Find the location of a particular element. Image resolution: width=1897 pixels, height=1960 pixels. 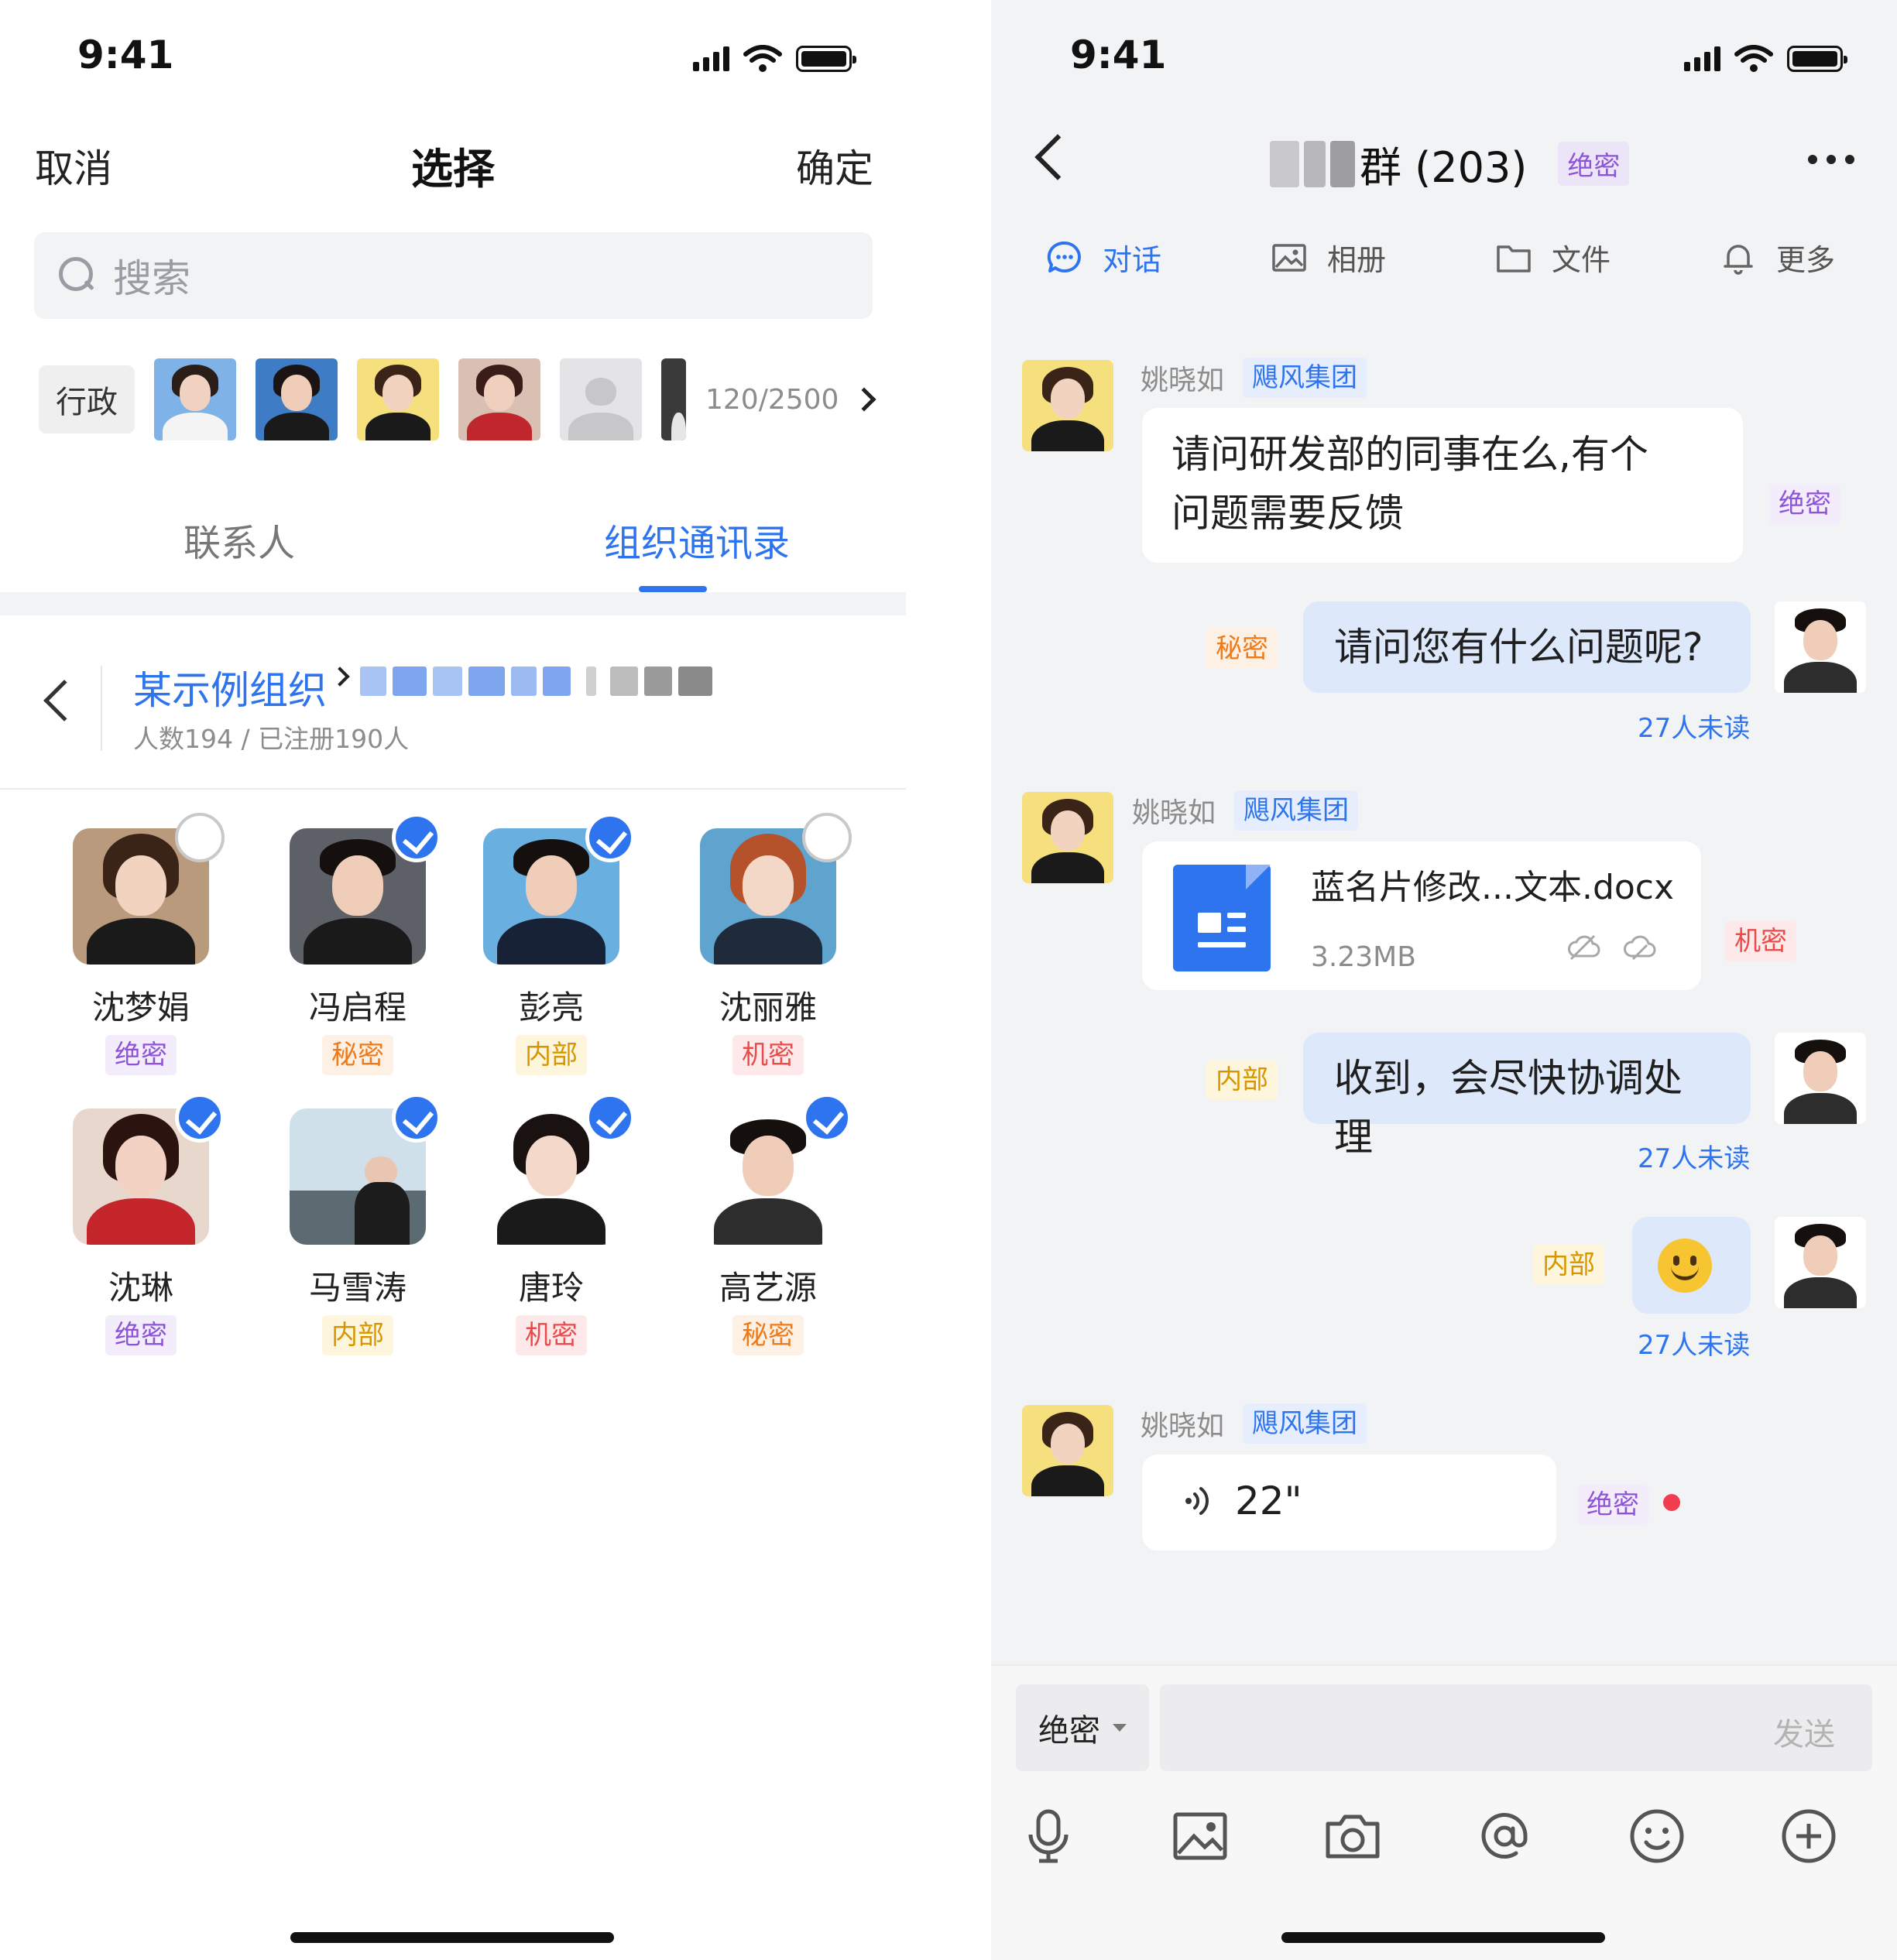

divider is located at coordinates (453, 789).